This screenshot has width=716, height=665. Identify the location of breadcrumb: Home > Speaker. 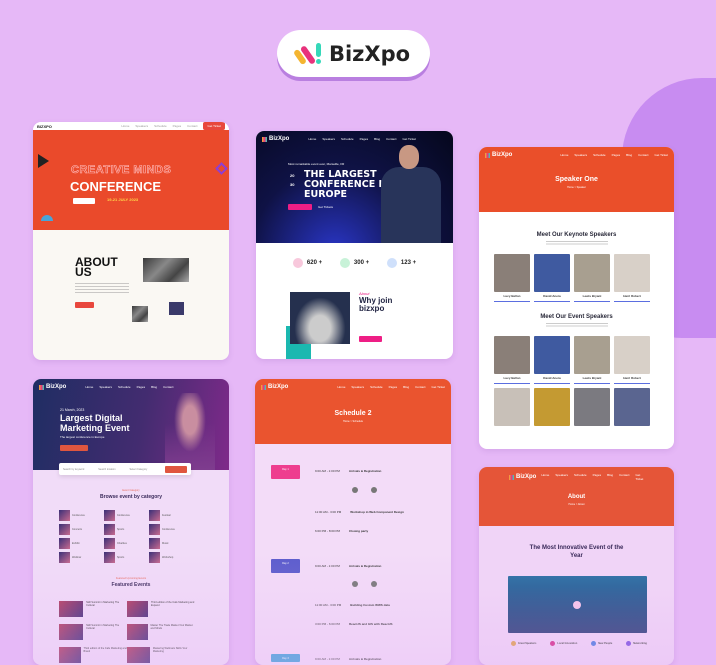
(576, 187).